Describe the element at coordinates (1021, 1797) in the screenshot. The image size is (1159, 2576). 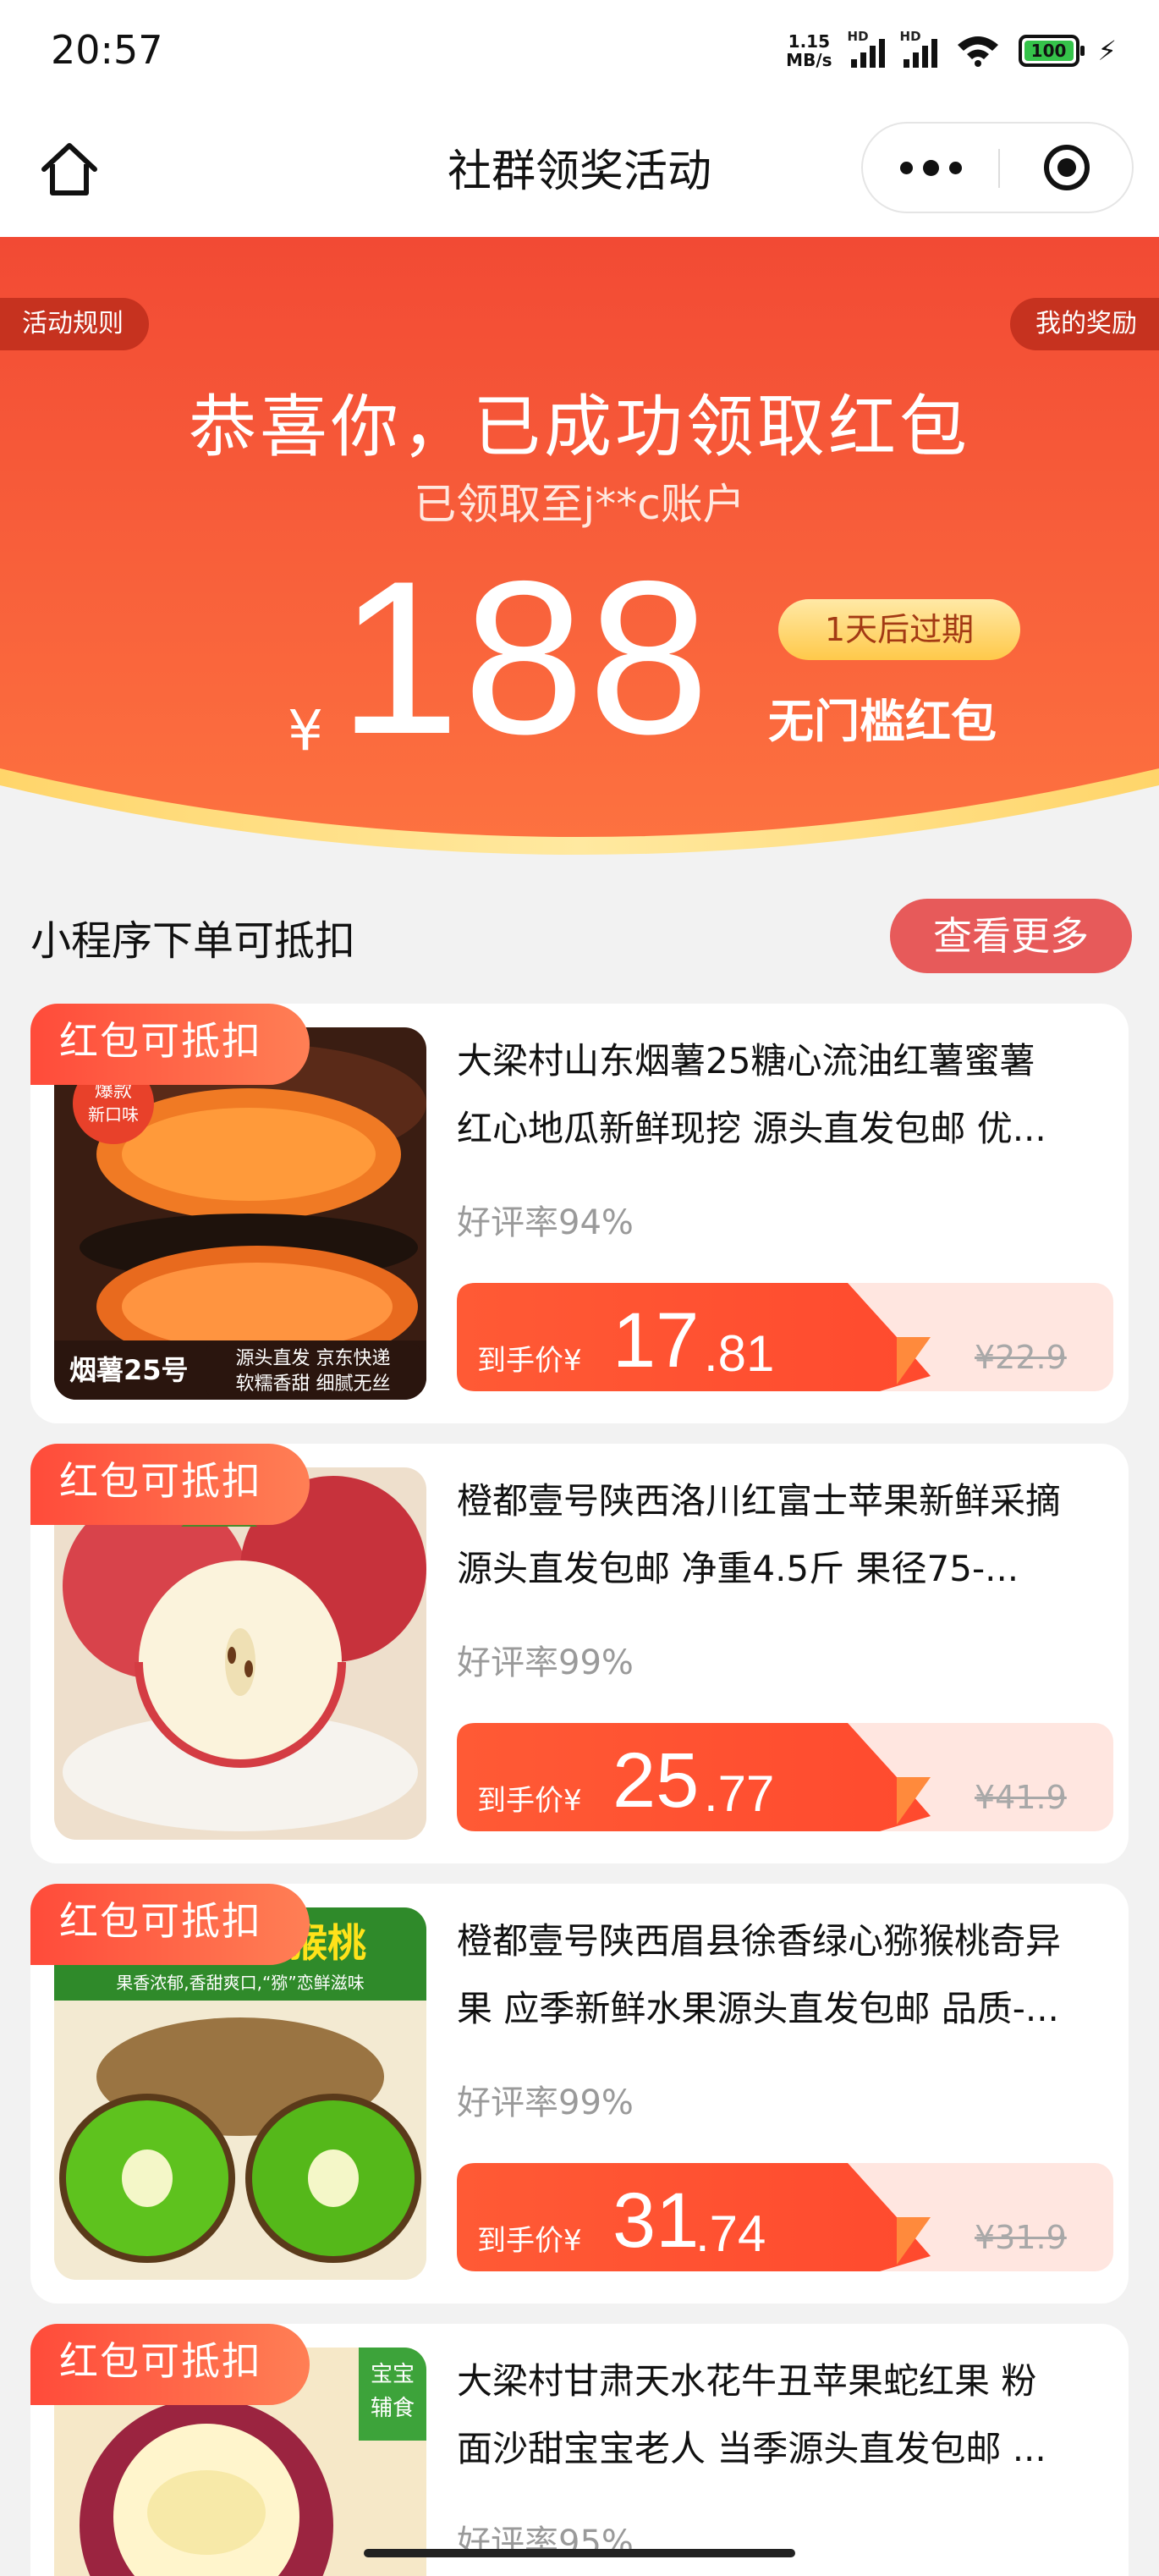
I see `original-price: ¥41.9` at that location.